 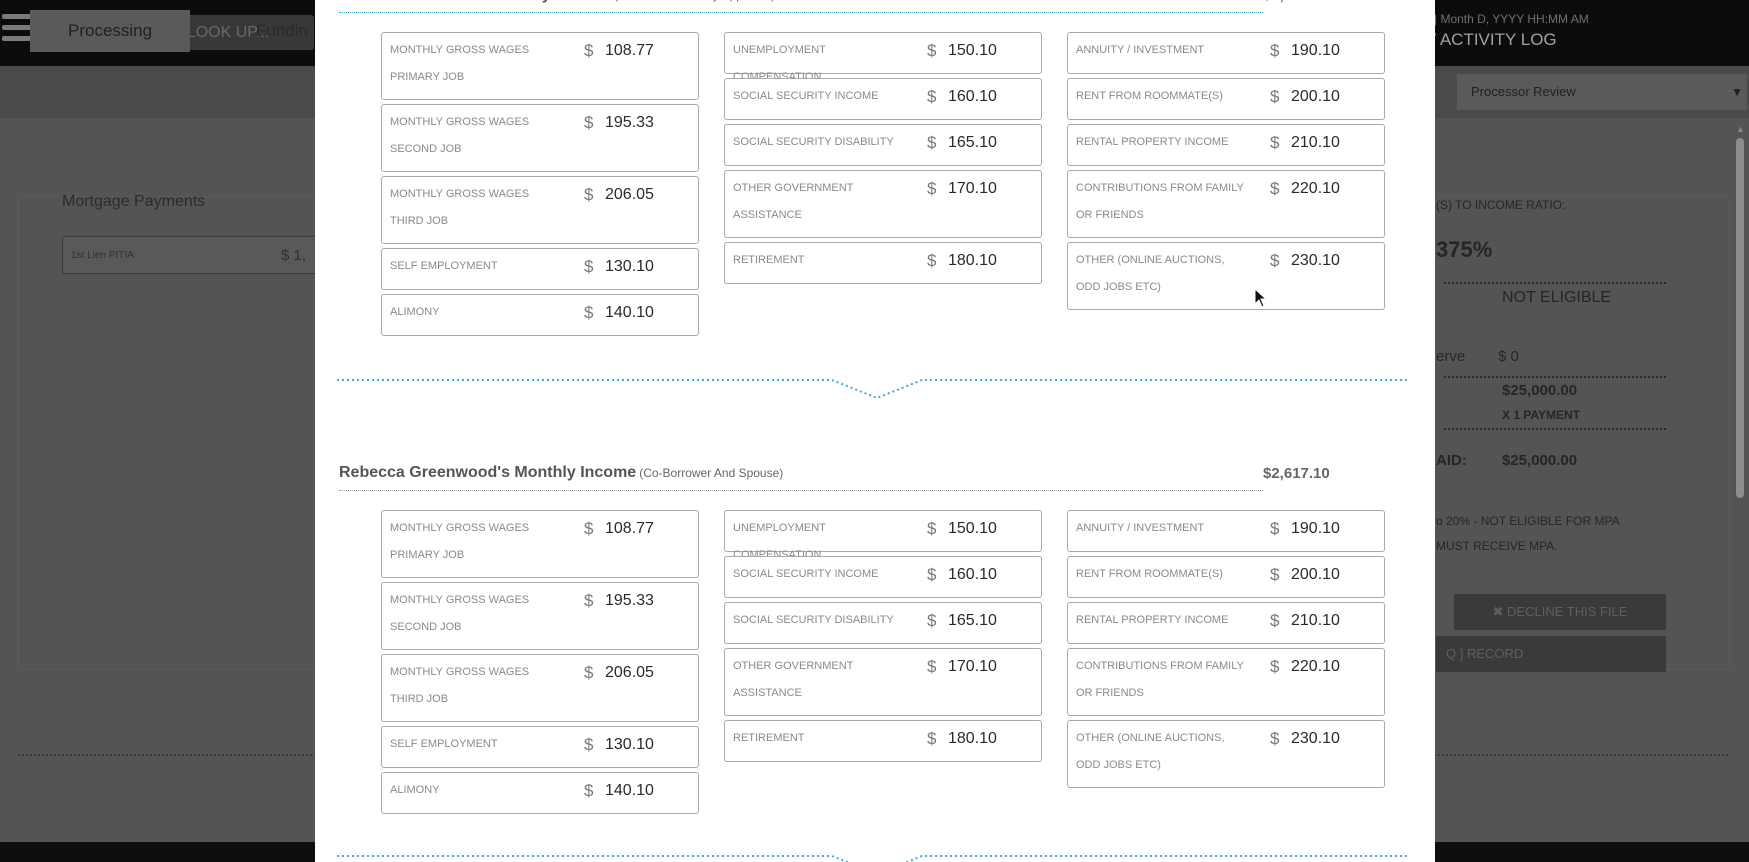 I want to click on payment-count: X 1 PAYMENT, so click(x=1541, y=415).